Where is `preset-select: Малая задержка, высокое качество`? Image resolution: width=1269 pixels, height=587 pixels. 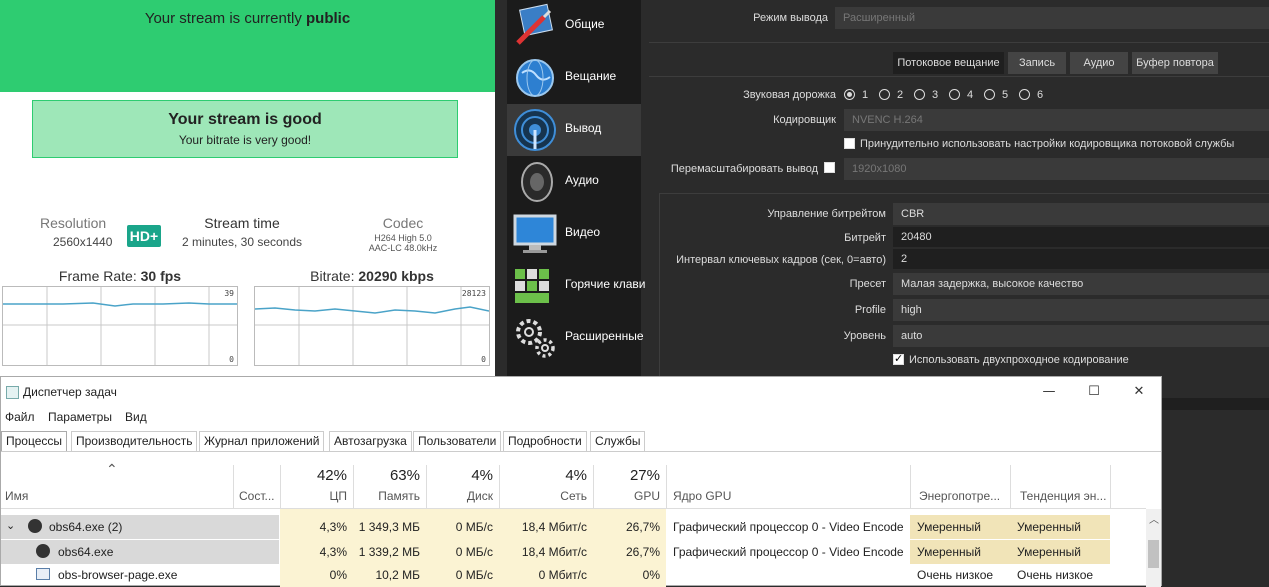
preset-select: Малая задержка, высокое качество is located at coordinates (1081, 284).